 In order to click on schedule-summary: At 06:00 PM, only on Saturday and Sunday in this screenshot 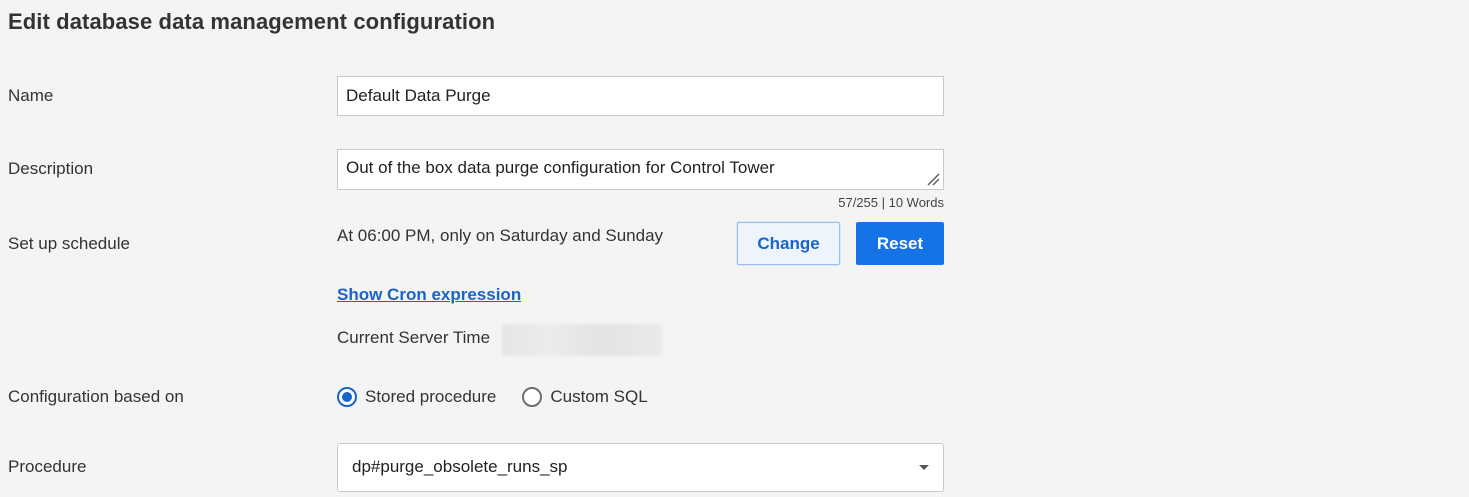, I will do `click(500, 235)`.